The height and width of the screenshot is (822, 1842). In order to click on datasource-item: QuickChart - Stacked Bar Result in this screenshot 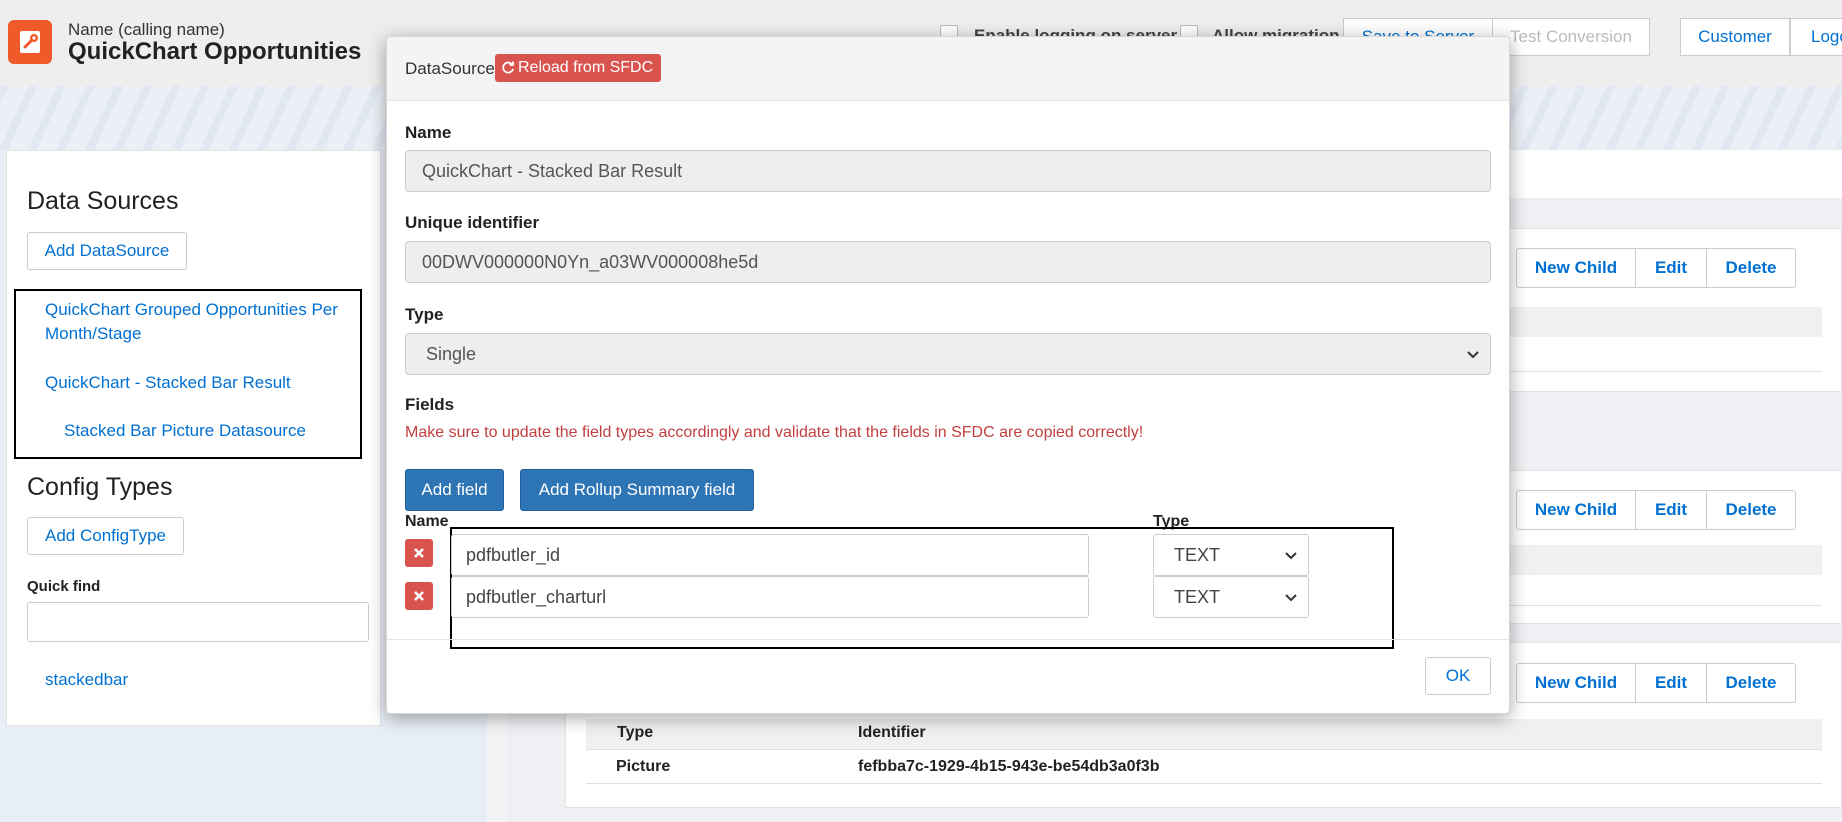, I will do `click(168, 383)`.